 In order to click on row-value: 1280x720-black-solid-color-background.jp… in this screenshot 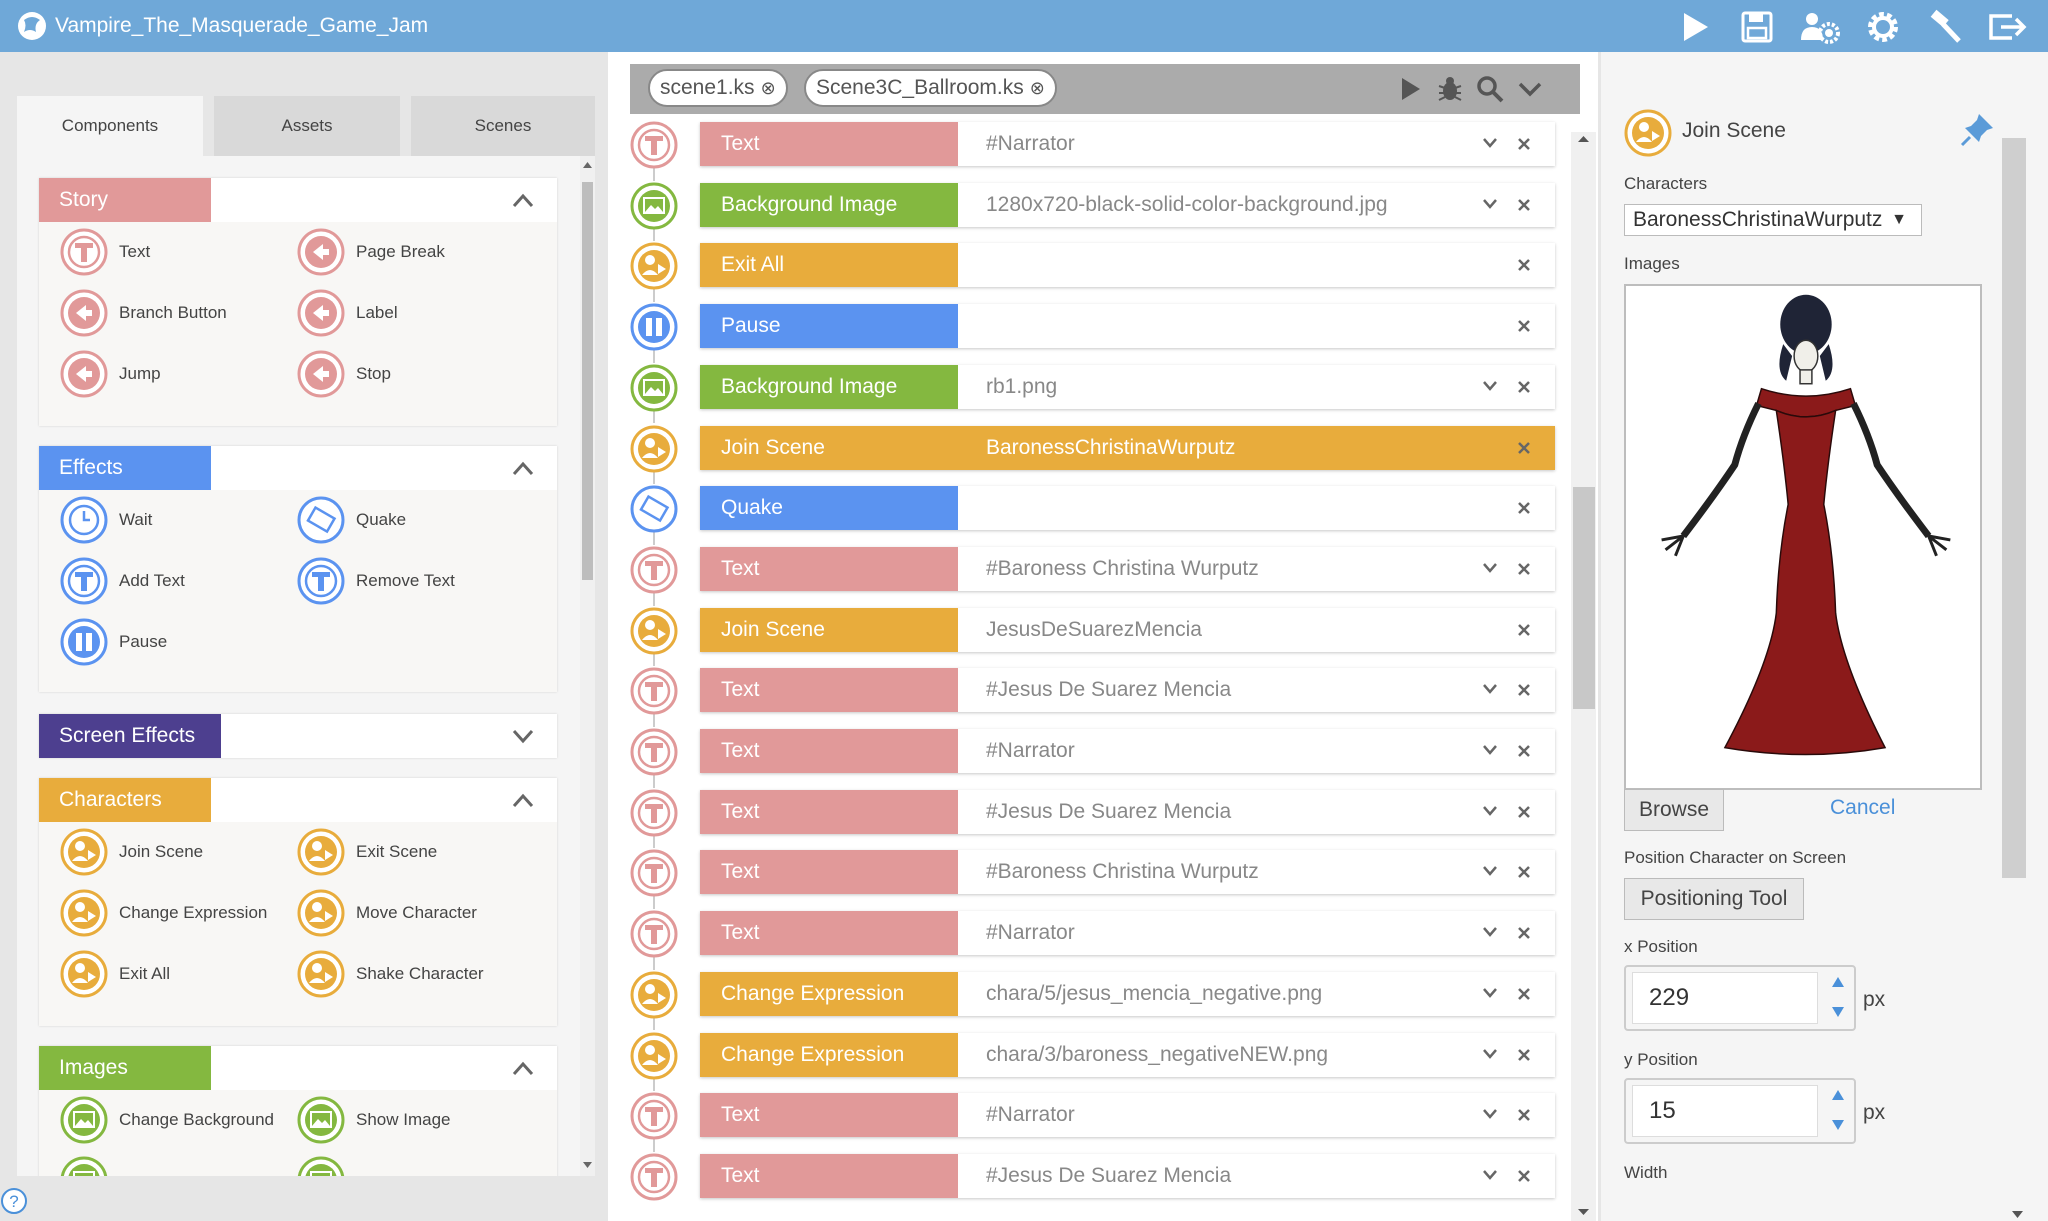, I will do `click(1226, 205)`.